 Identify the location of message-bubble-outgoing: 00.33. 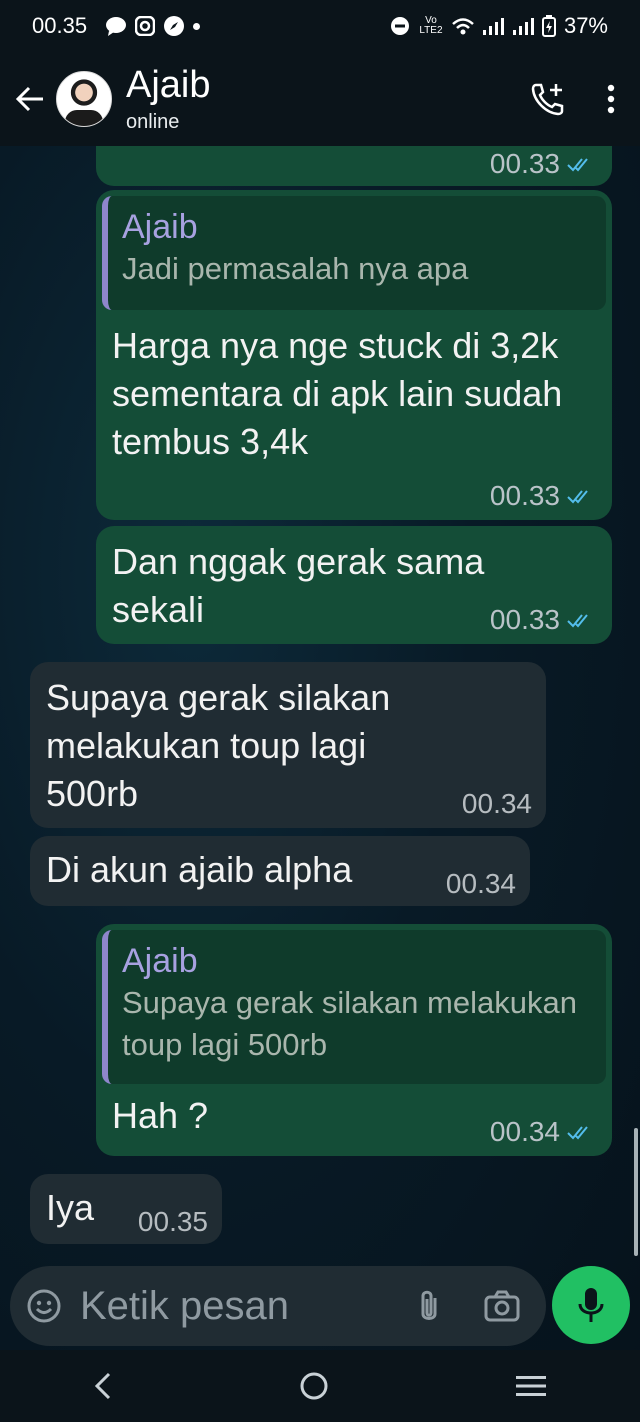
(354, 166).